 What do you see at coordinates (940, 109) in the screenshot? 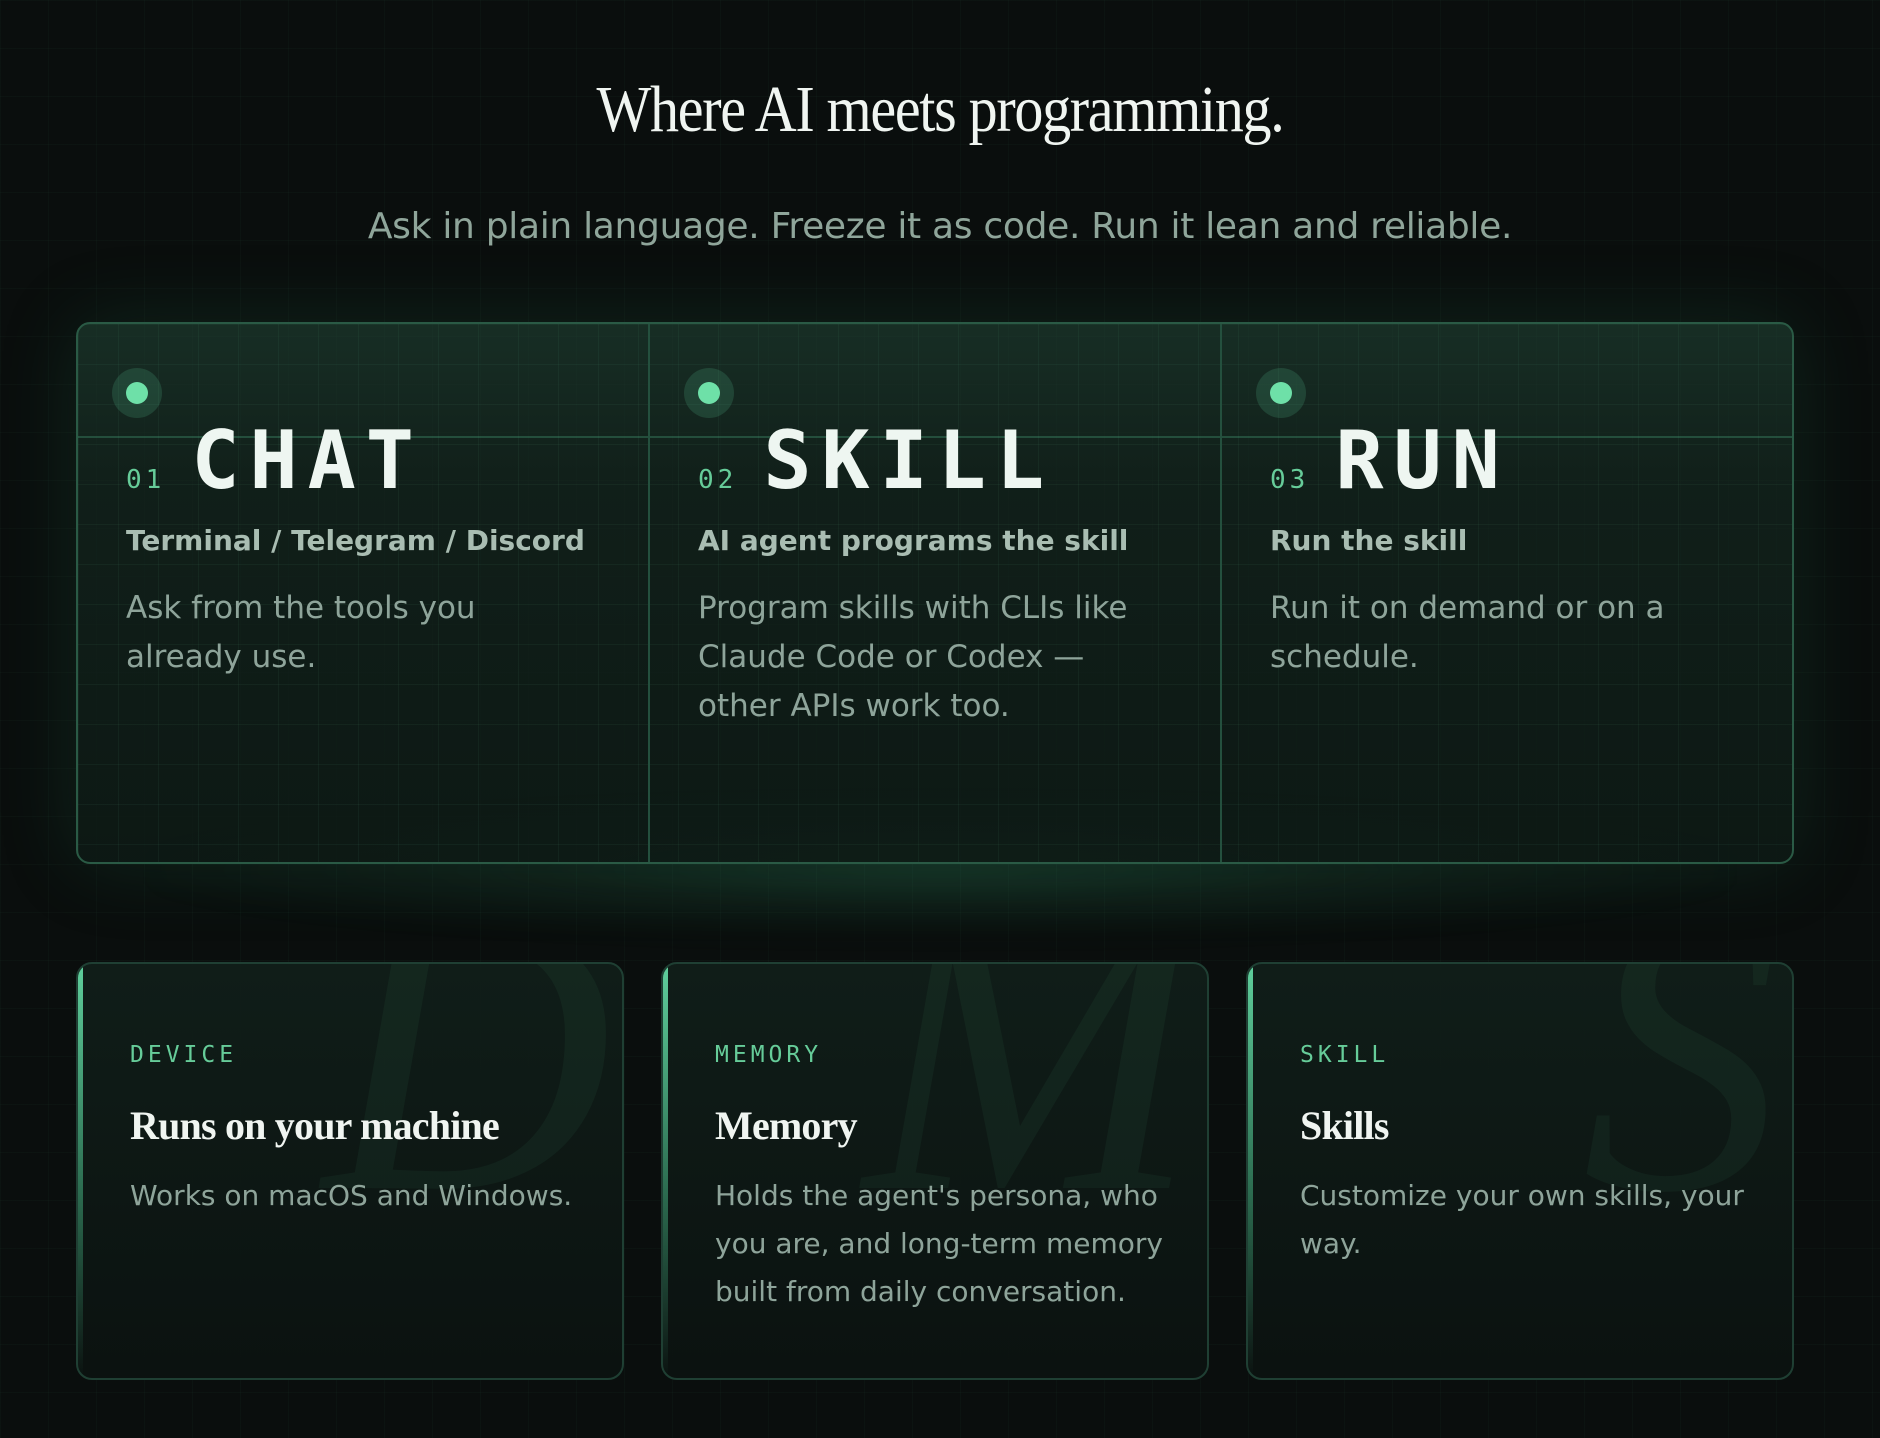
I see `hero-title: Where AI meets programming.` at bounding box center [940, 109].